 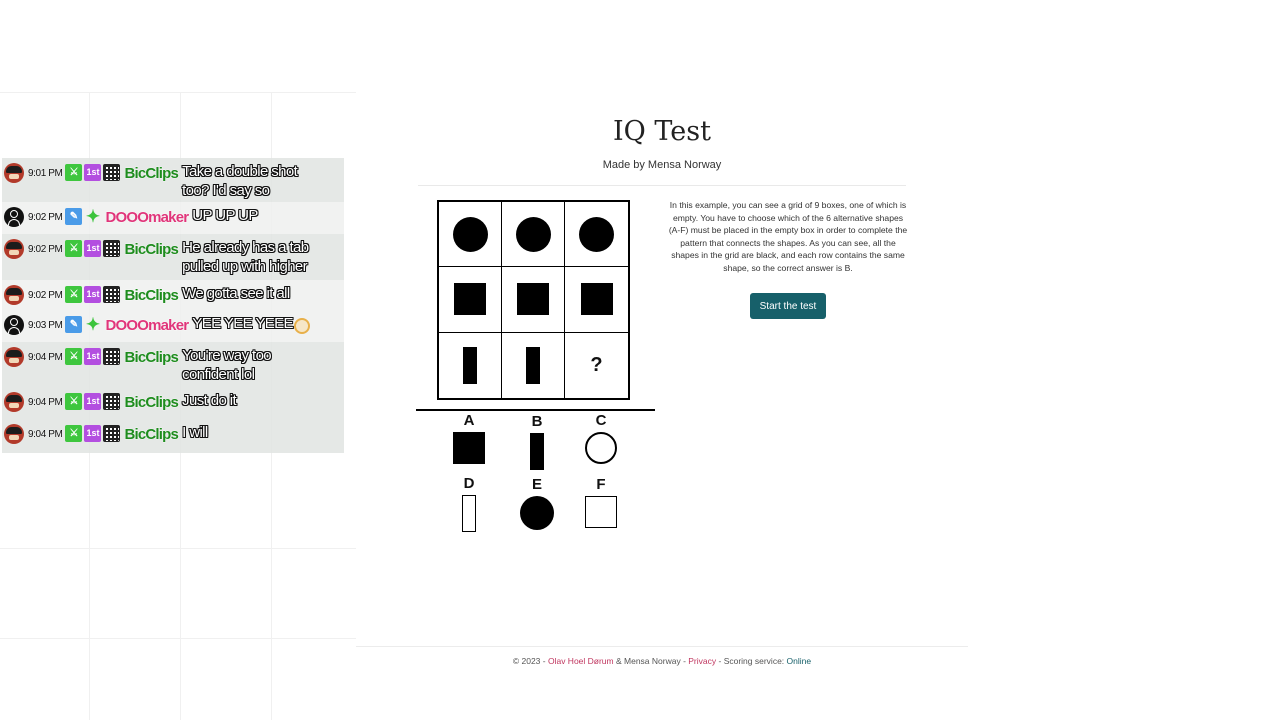 I want to click on chat-message: 9:04 PM ⚔ 1st BicClips I will, so click(x=173, y=436).